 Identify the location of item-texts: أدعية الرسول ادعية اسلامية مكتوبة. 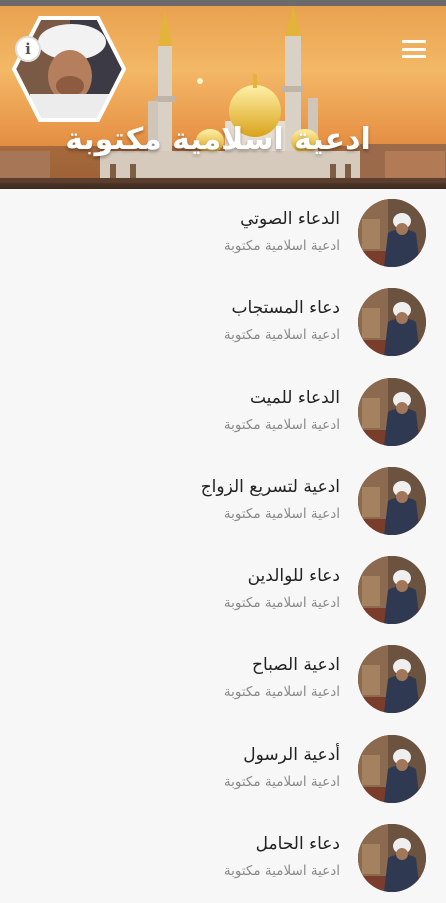
(282, 767).